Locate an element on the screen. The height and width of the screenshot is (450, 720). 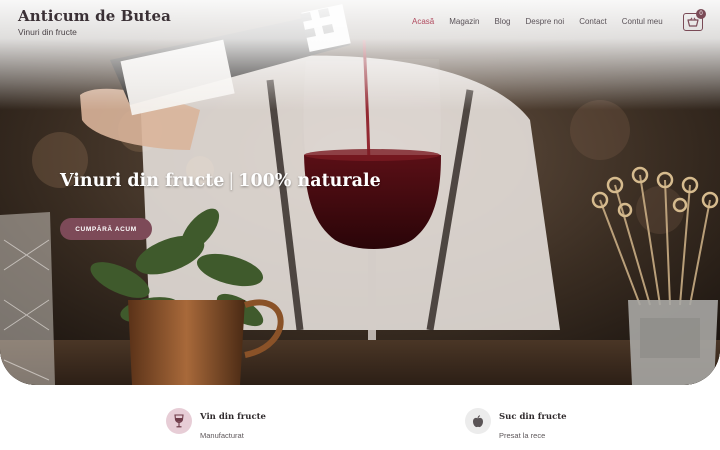
hero-headline-main: Vinuri din fructe is located at coordinates (142, 181).